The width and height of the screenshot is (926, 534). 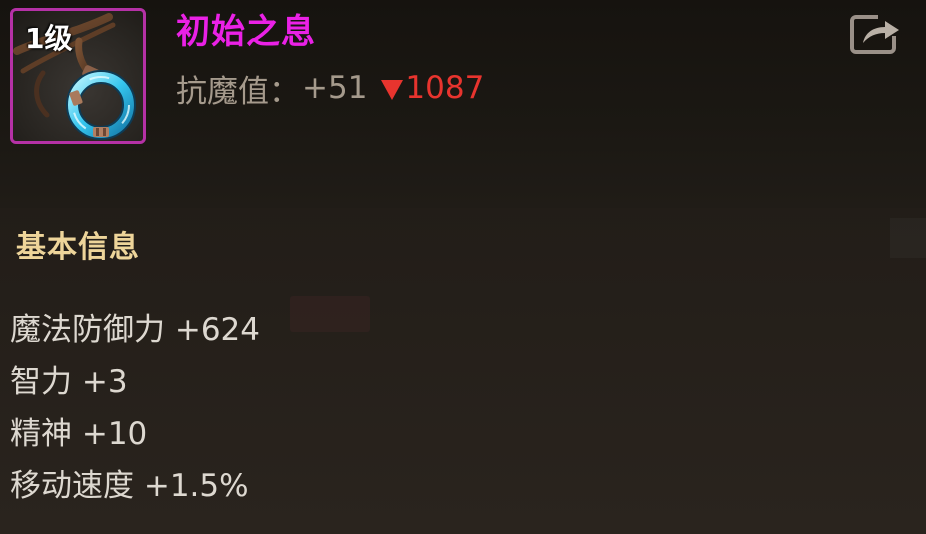 I want to click on share-button, so click(x=876, y=34).